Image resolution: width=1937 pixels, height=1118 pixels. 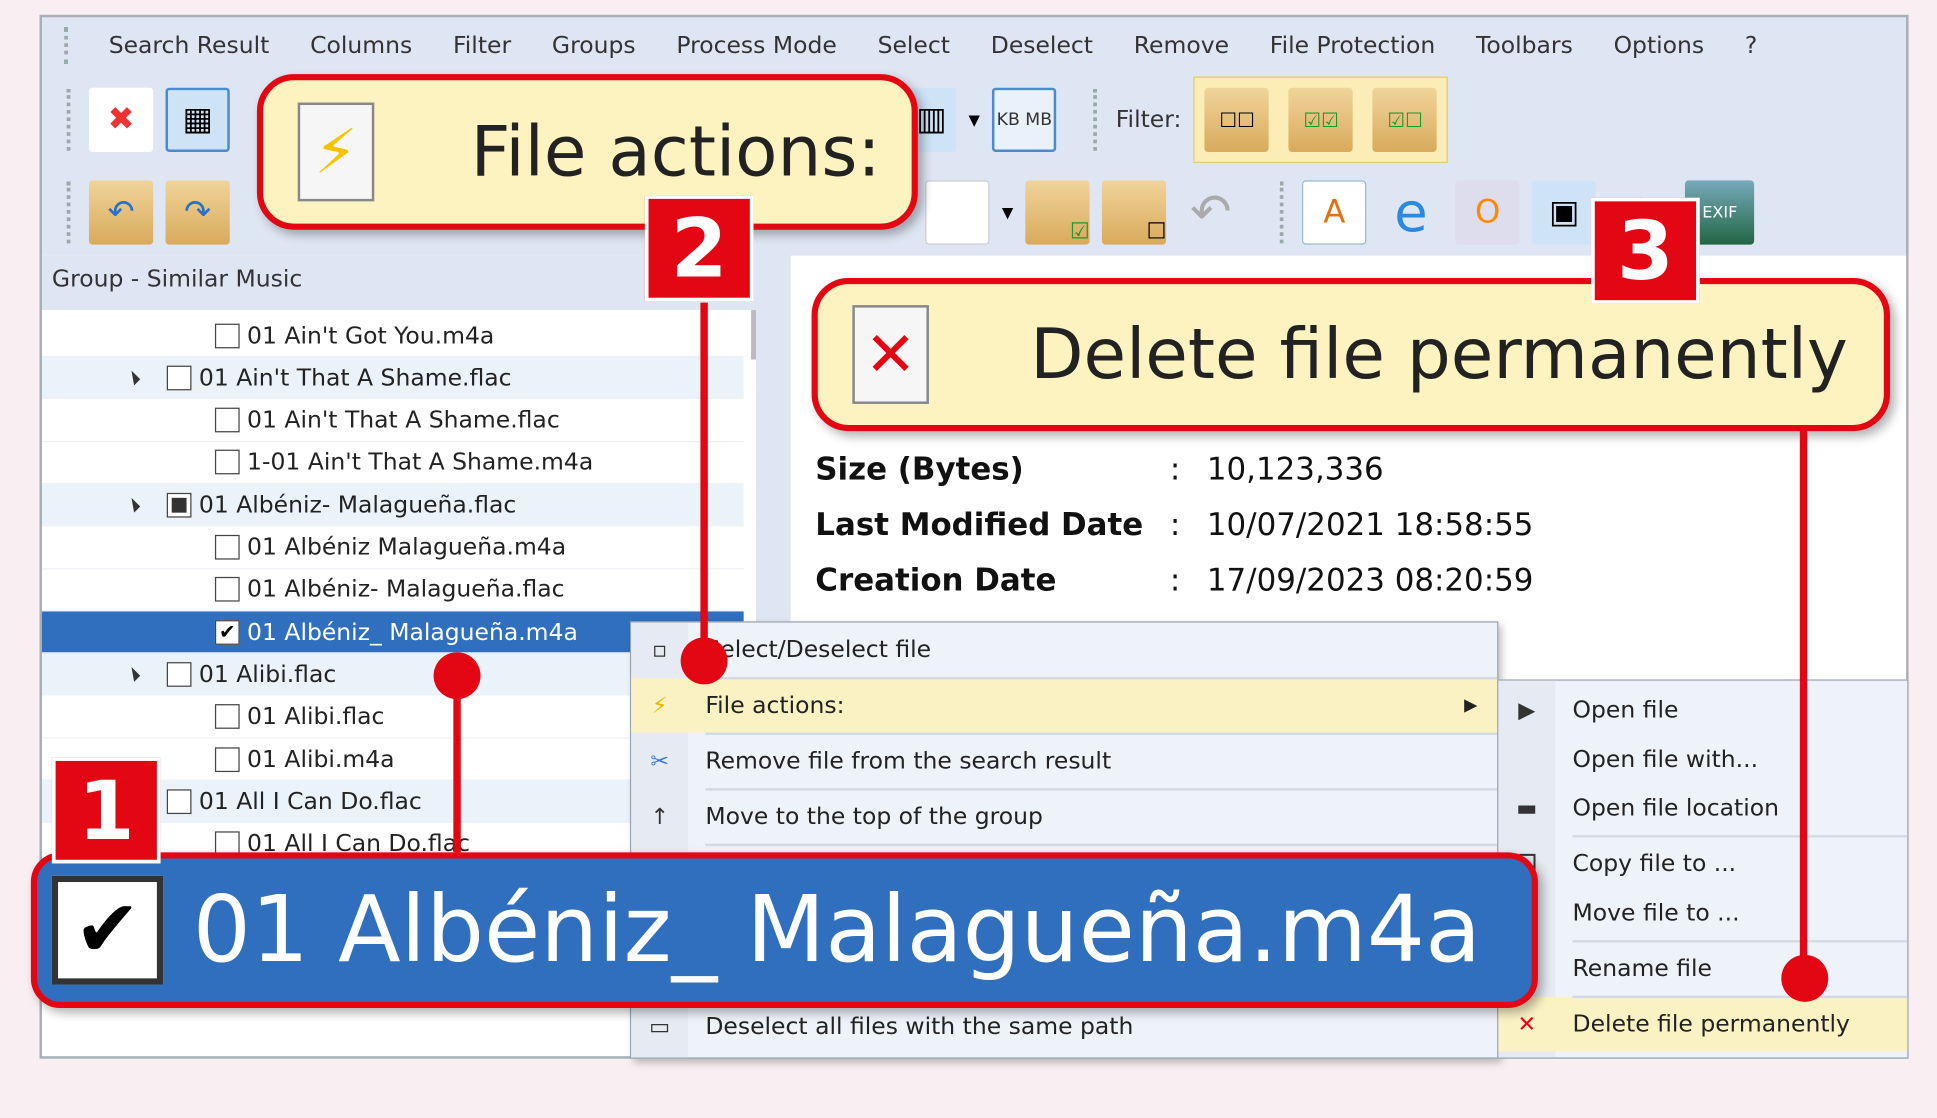 What do you see at coordinates (659, 816) in the screenshot?
I see `arrow-up-file-icon: ↑` at bounding box center [659, 816].